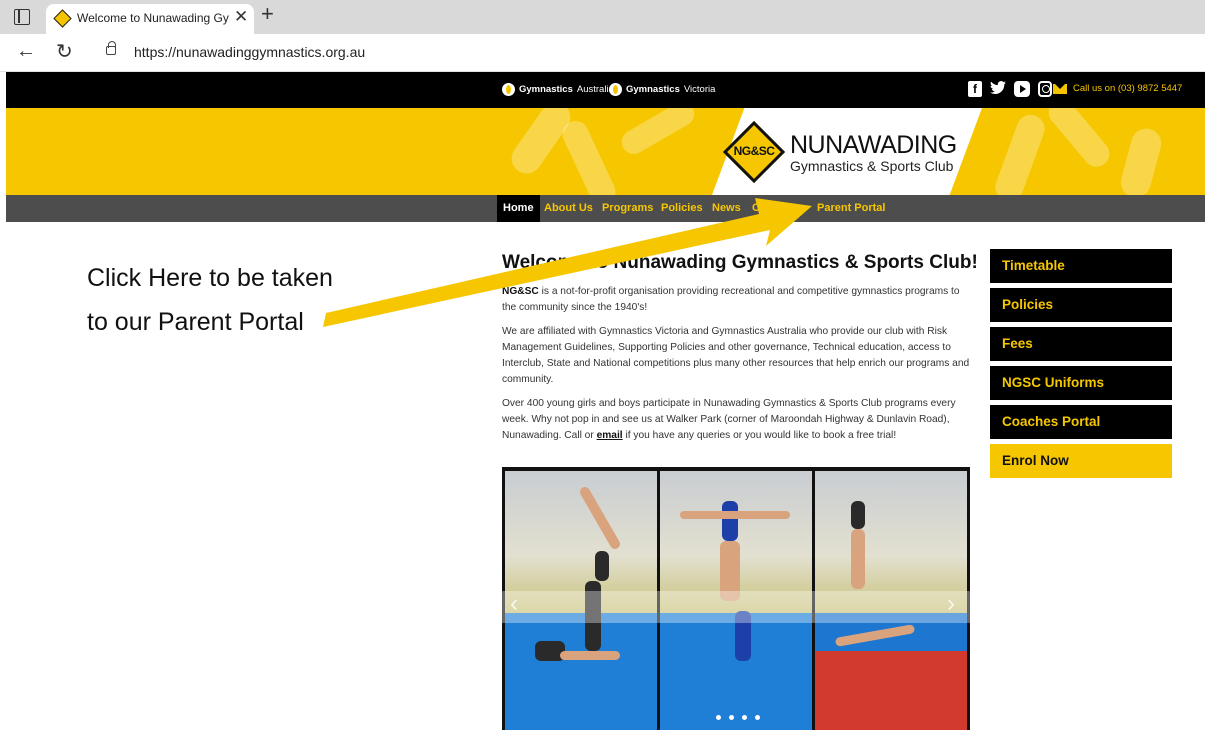  I want to click on carousel-next-icon: ›, so click(951, 604).